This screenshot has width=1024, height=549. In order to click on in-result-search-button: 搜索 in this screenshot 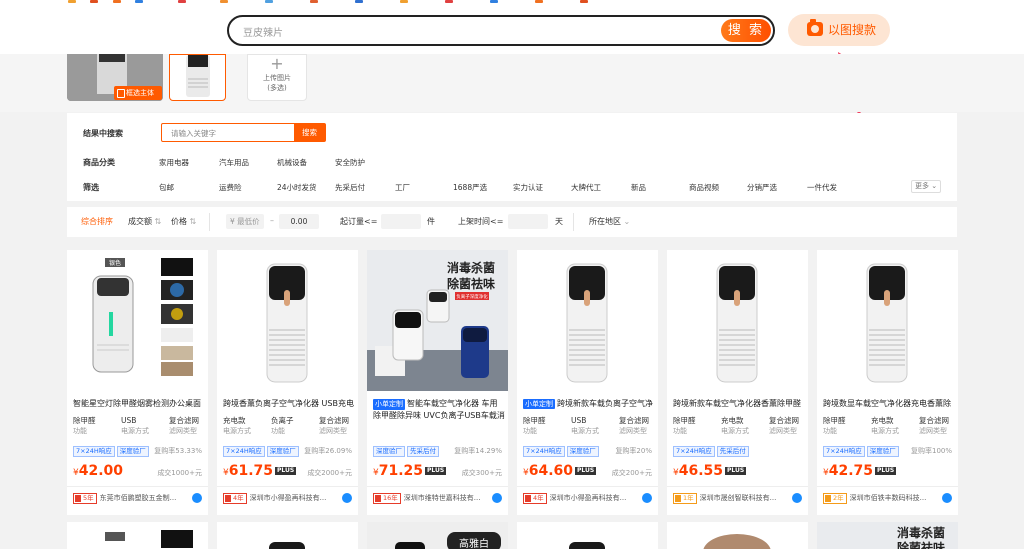, I will do `click(309, 132)`.